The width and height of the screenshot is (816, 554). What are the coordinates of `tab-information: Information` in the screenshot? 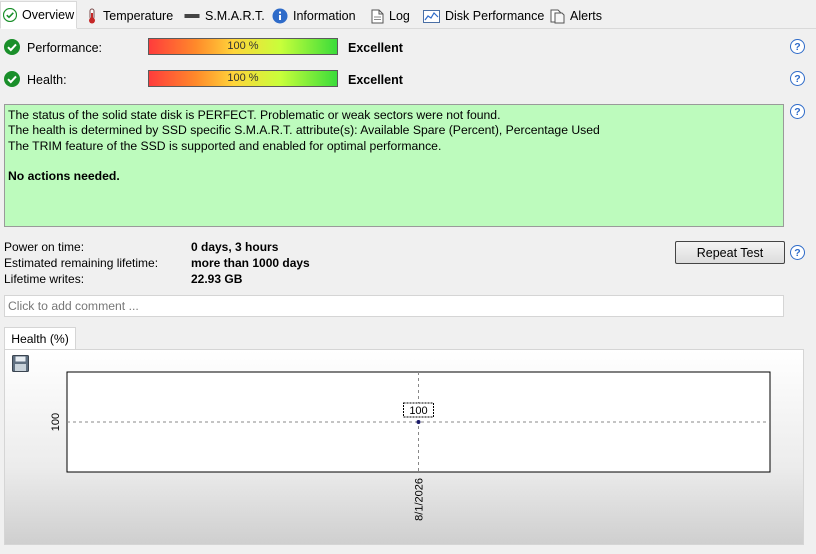 It's located at (314, 16).